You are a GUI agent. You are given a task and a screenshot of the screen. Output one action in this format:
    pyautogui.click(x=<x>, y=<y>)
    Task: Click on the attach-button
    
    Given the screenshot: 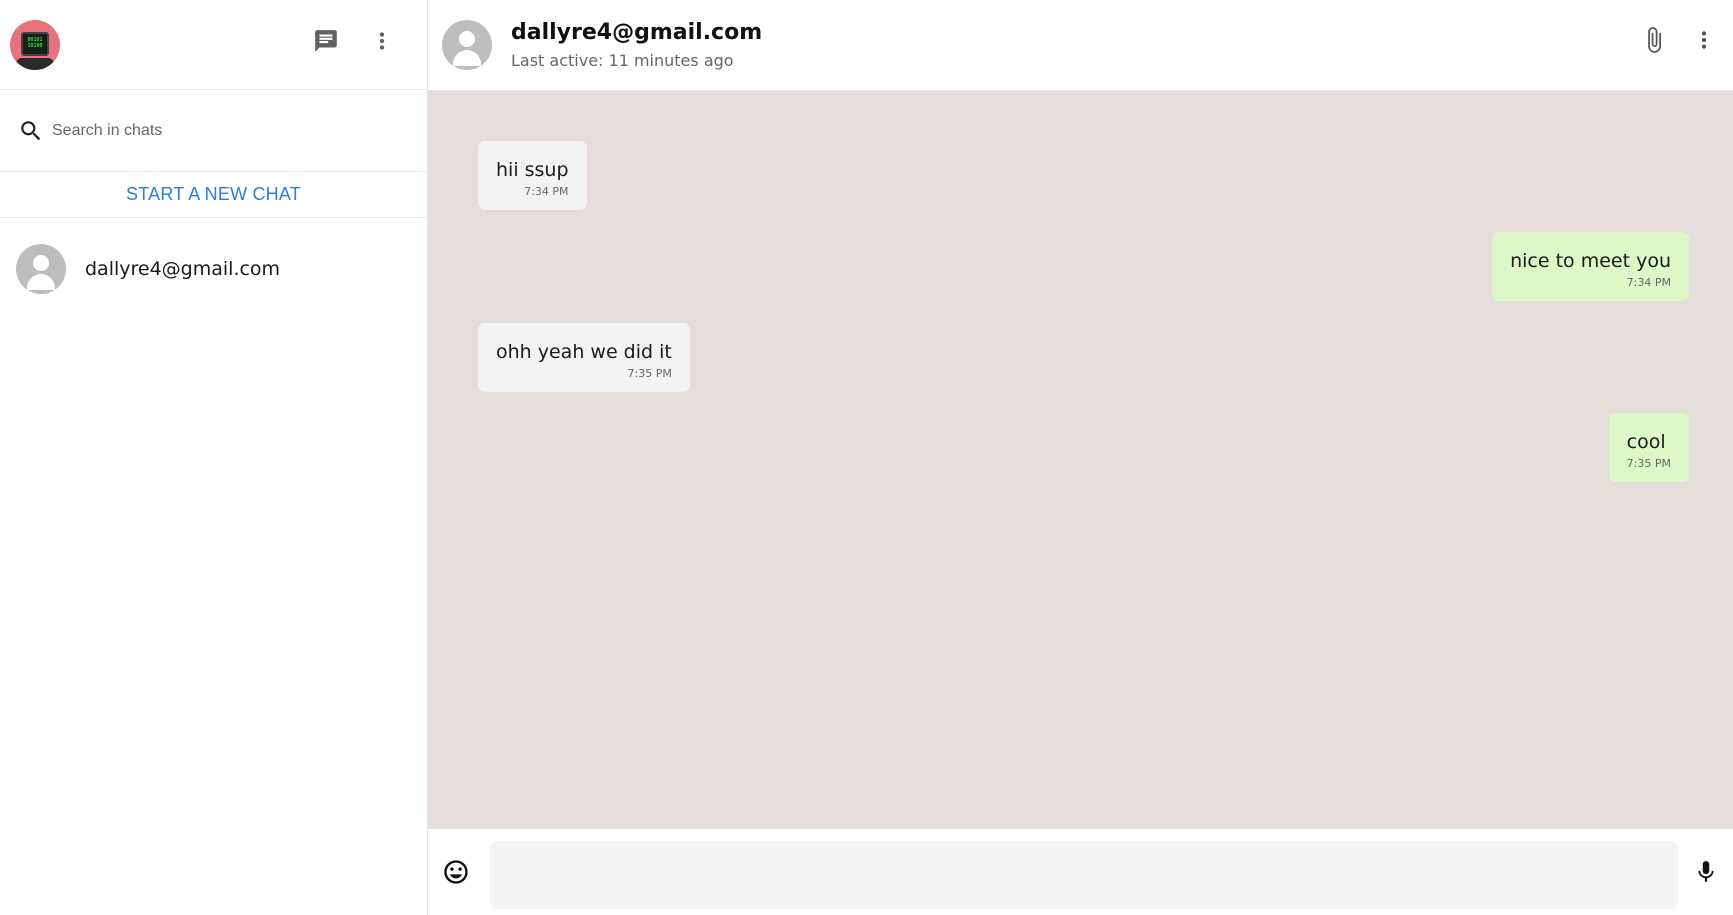 What is the action you would take?
    pyautogui.click(x=1654, y=40)
    